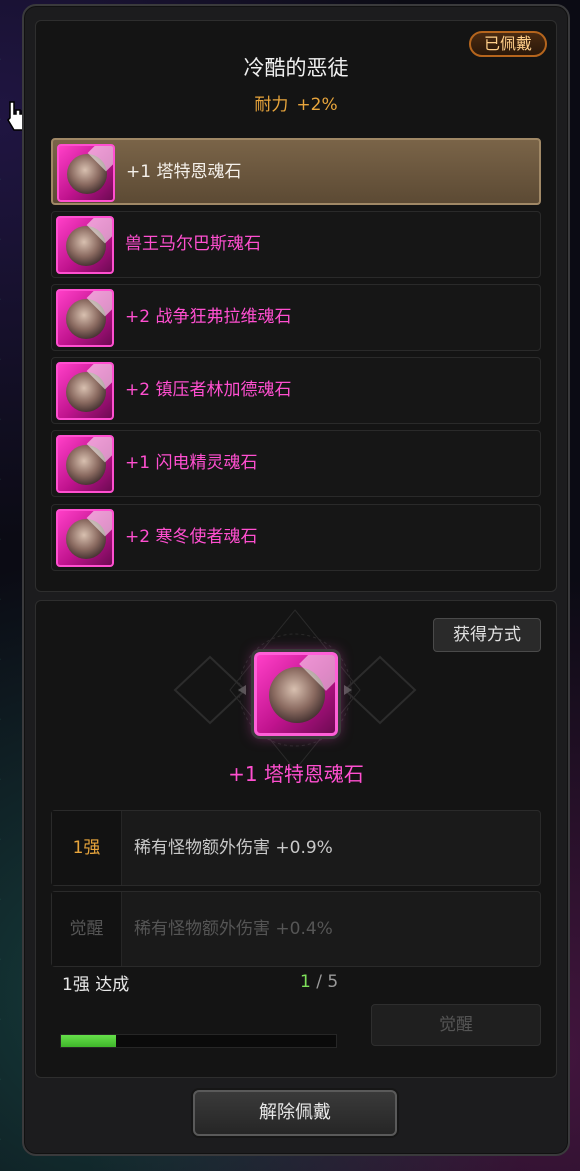 This screenshot has height=1171, width=580. I want to click on progress-label: 1强 达成, so click(96, 985).